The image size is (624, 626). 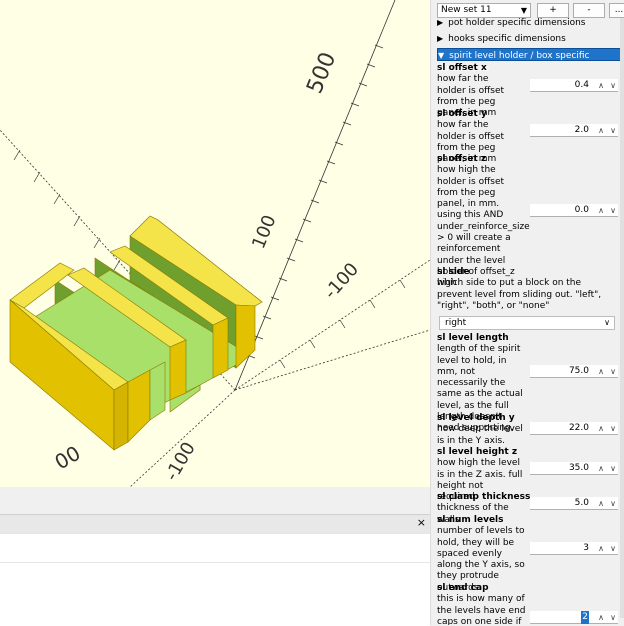 I want to click on sl-clamp-thickness-field: 5.0 ∧ ∨, so click(x=574, y=503).